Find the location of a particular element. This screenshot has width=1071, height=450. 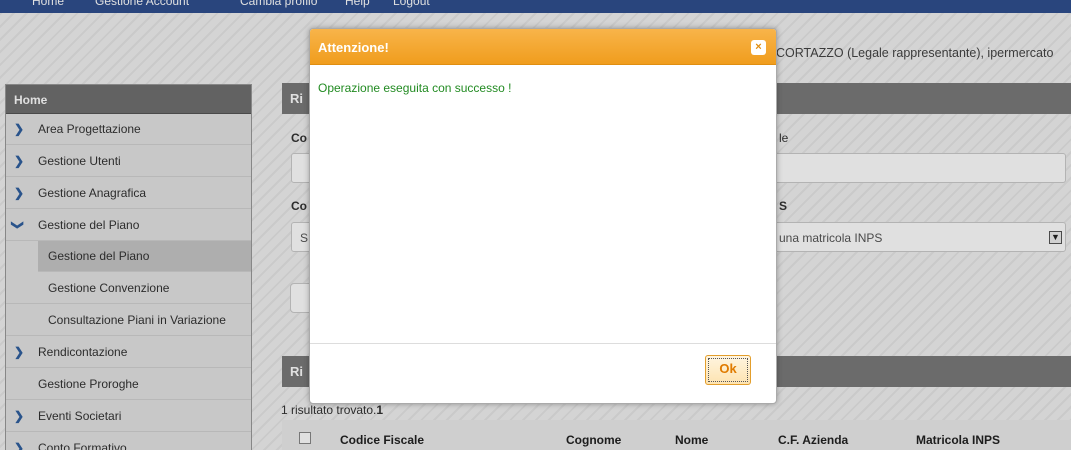

dialog-divider is located at coordinates (543, 343).